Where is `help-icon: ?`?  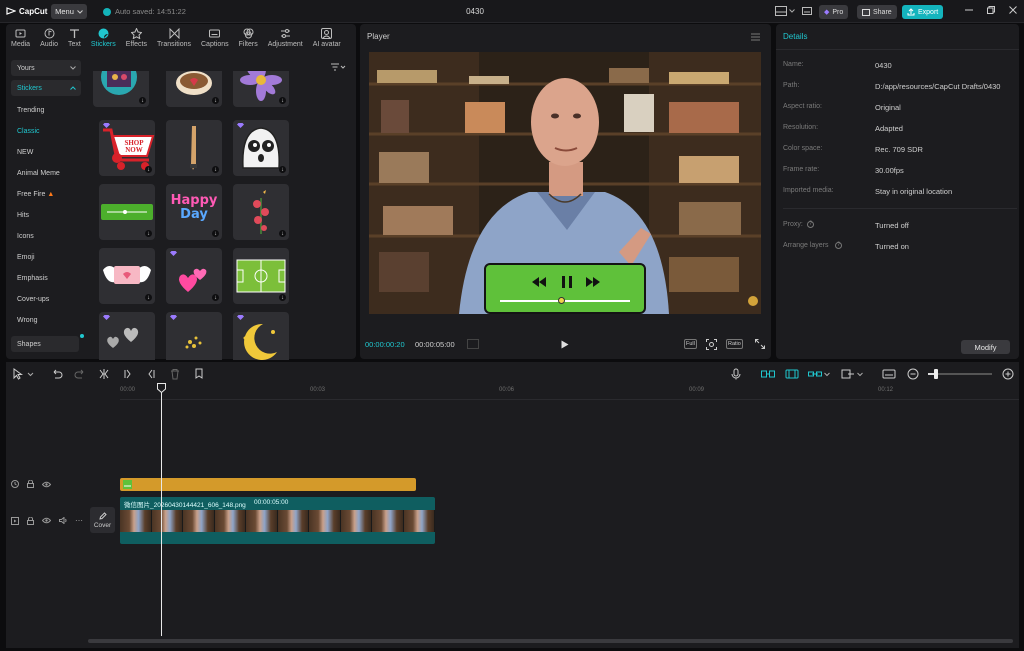 help-icon: ? is located at coordinates (810, 224).